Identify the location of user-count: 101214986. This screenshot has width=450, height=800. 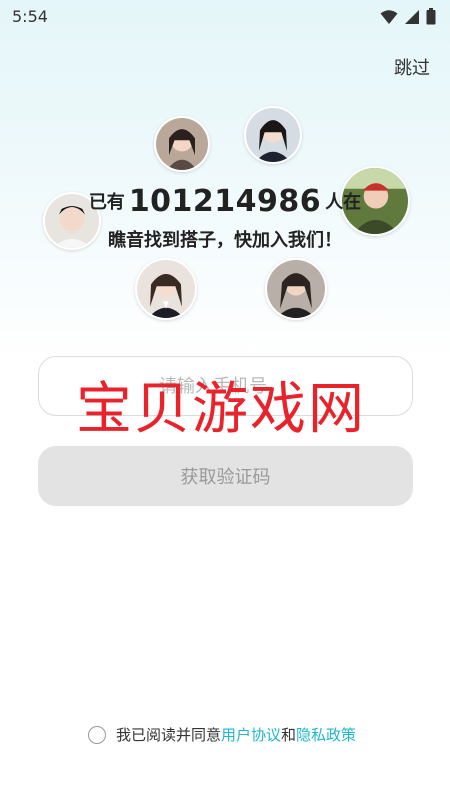
(225, 201).